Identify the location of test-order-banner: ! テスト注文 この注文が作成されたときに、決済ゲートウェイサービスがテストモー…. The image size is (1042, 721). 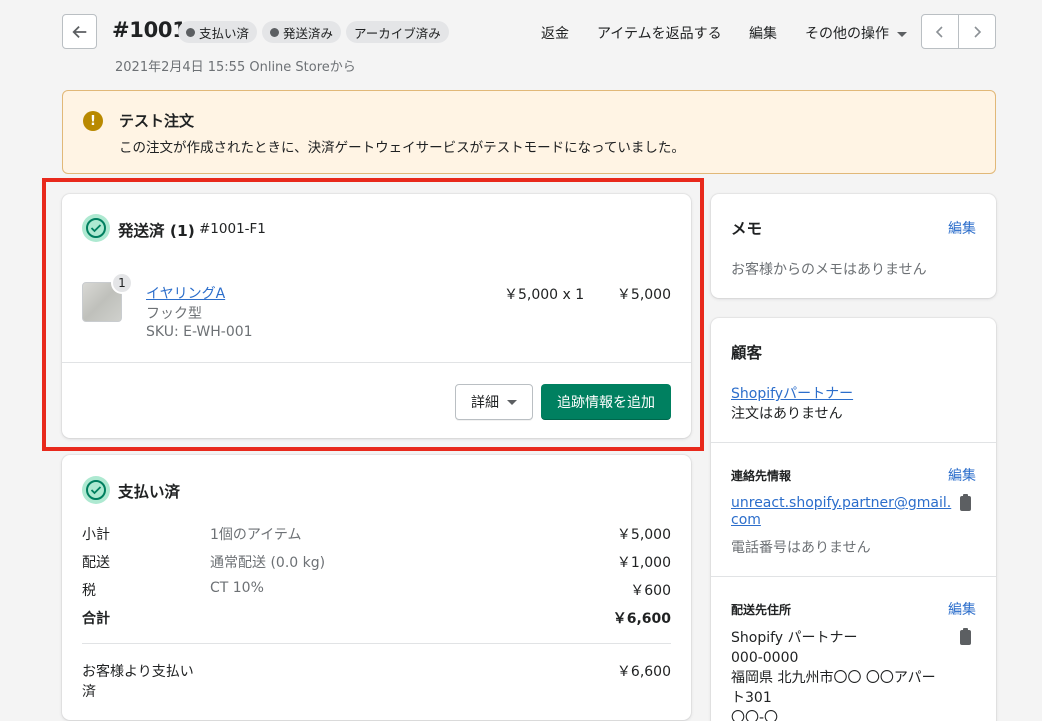
(529, 132).